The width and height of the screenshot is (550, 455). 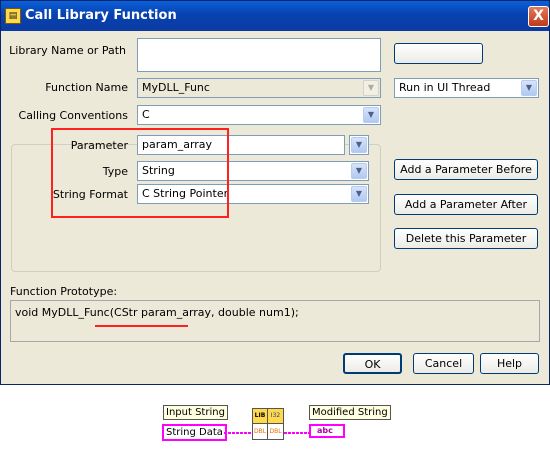 I want to click on convention-select: C ▼, so click(x=259, y=115).